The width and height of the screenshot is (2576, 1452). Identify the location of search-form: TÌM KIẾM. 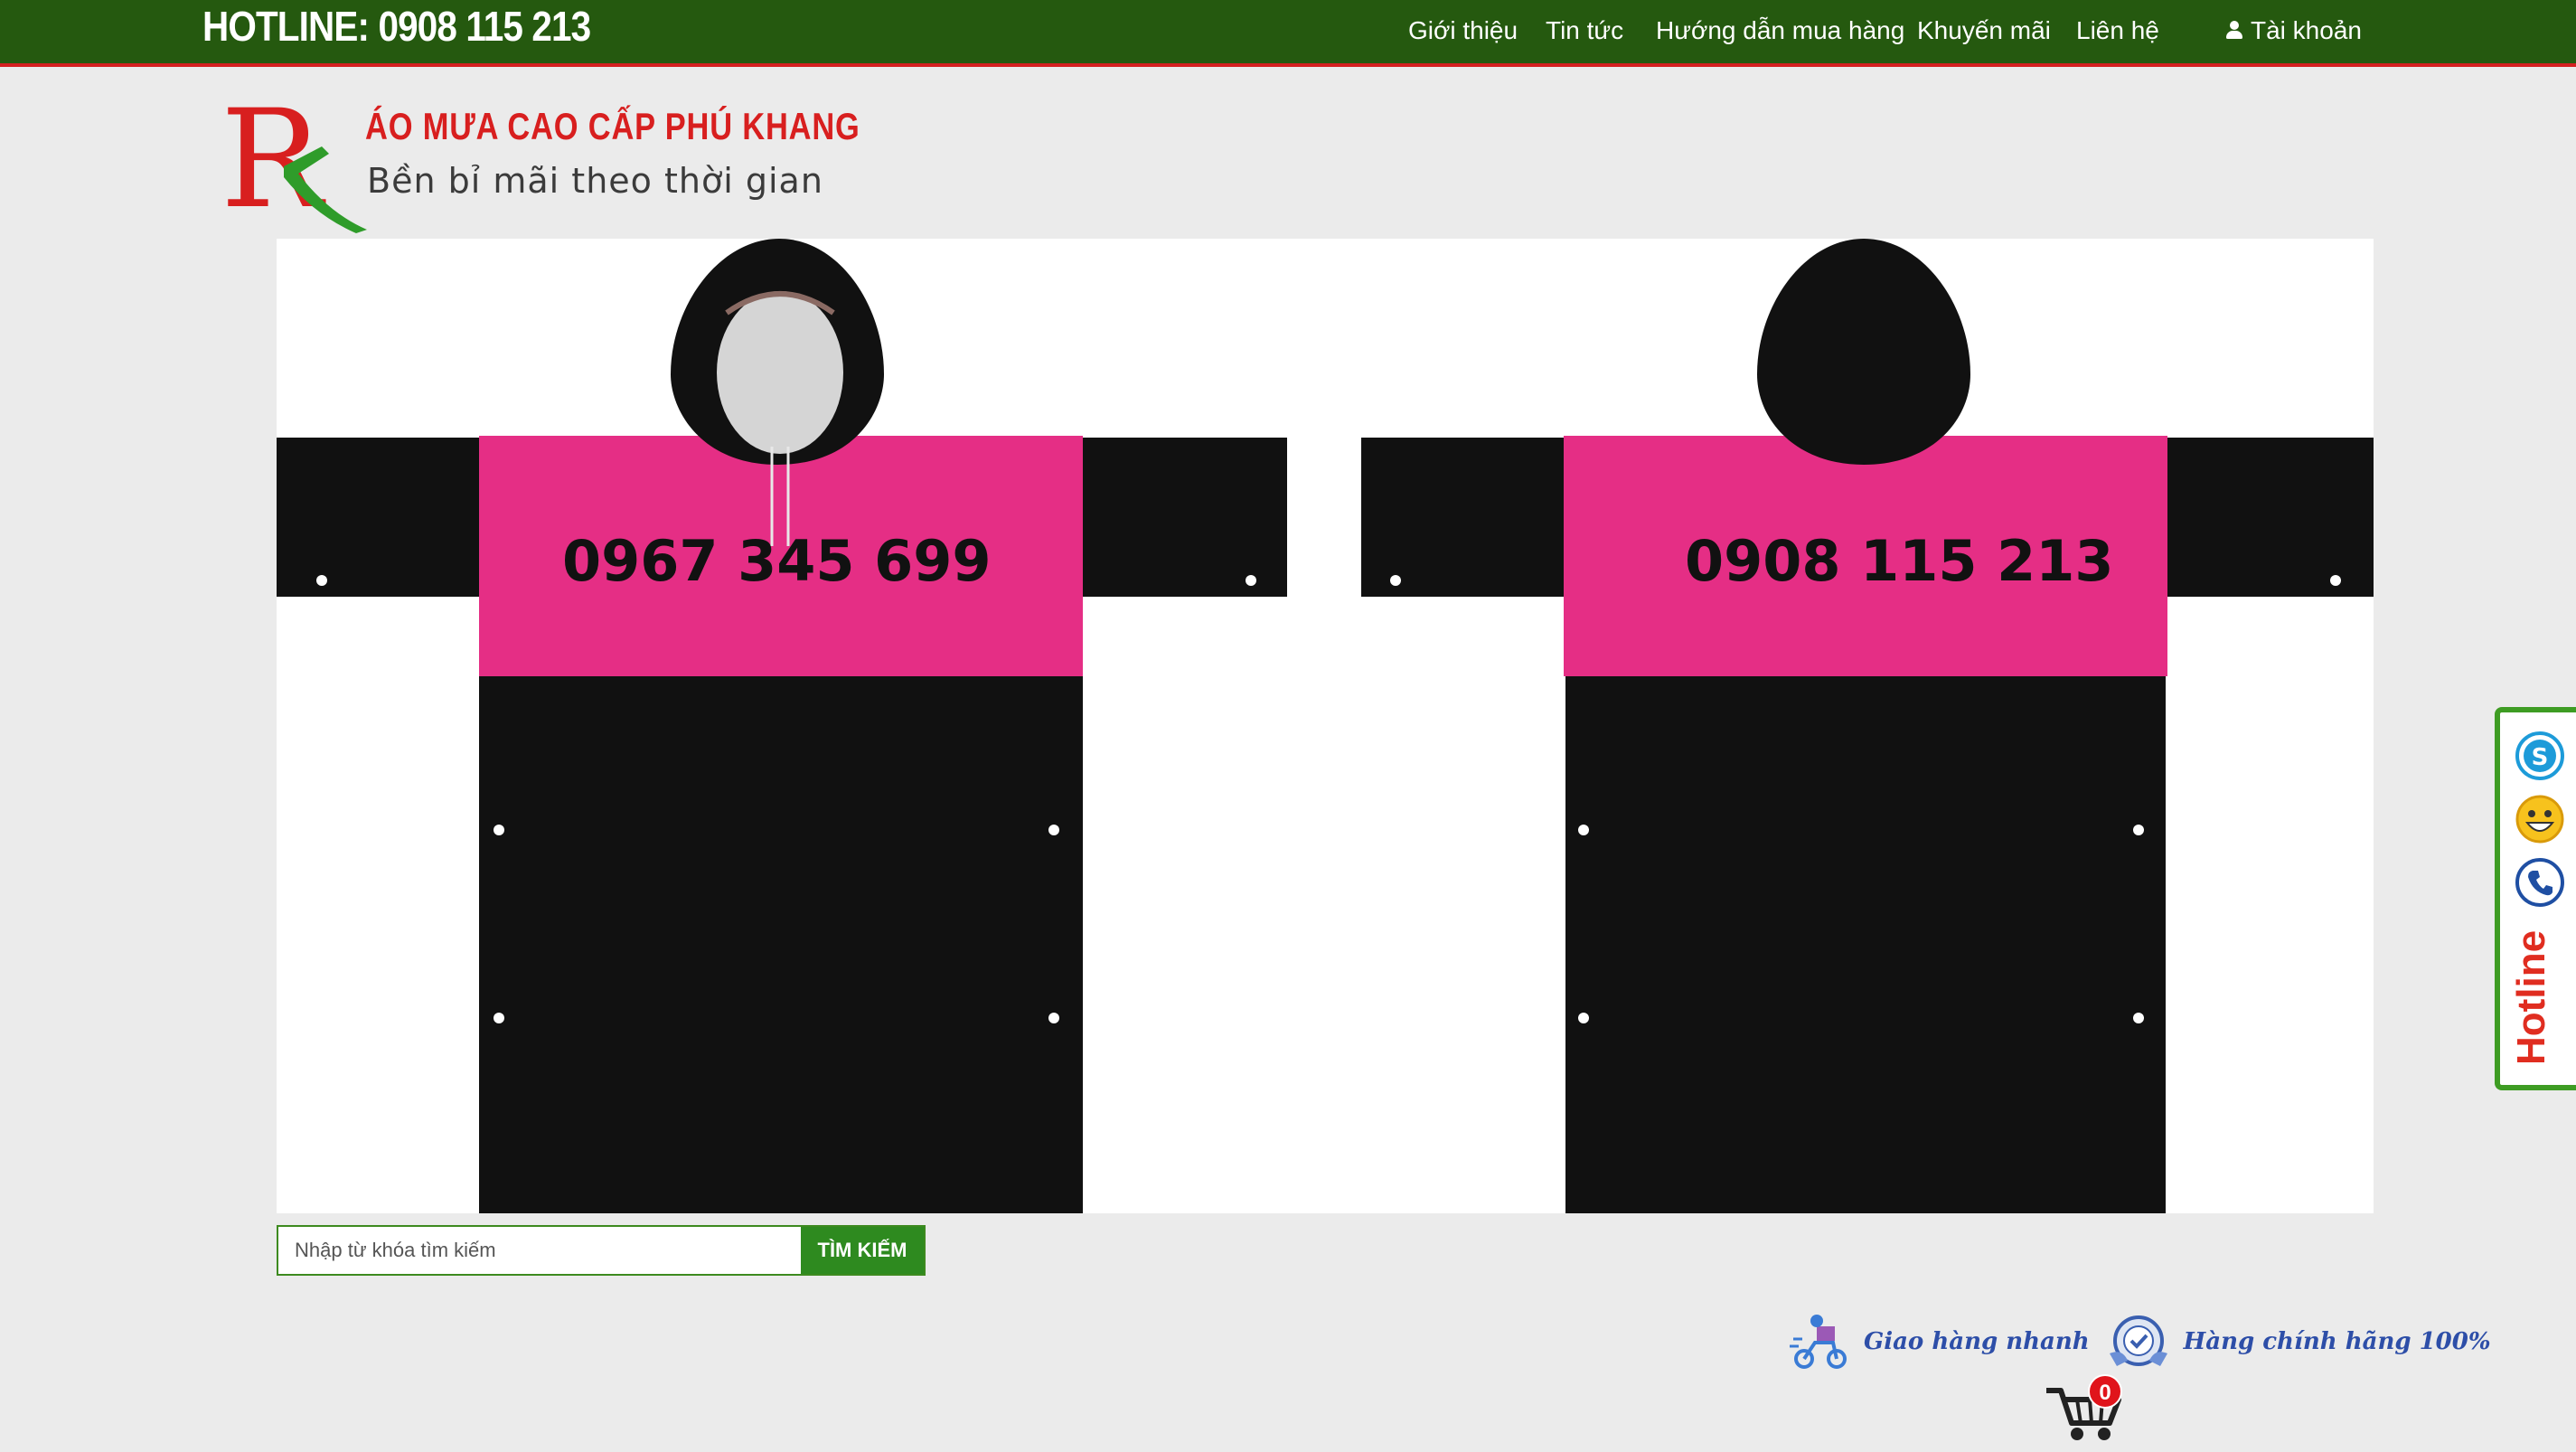
(601, 1250).